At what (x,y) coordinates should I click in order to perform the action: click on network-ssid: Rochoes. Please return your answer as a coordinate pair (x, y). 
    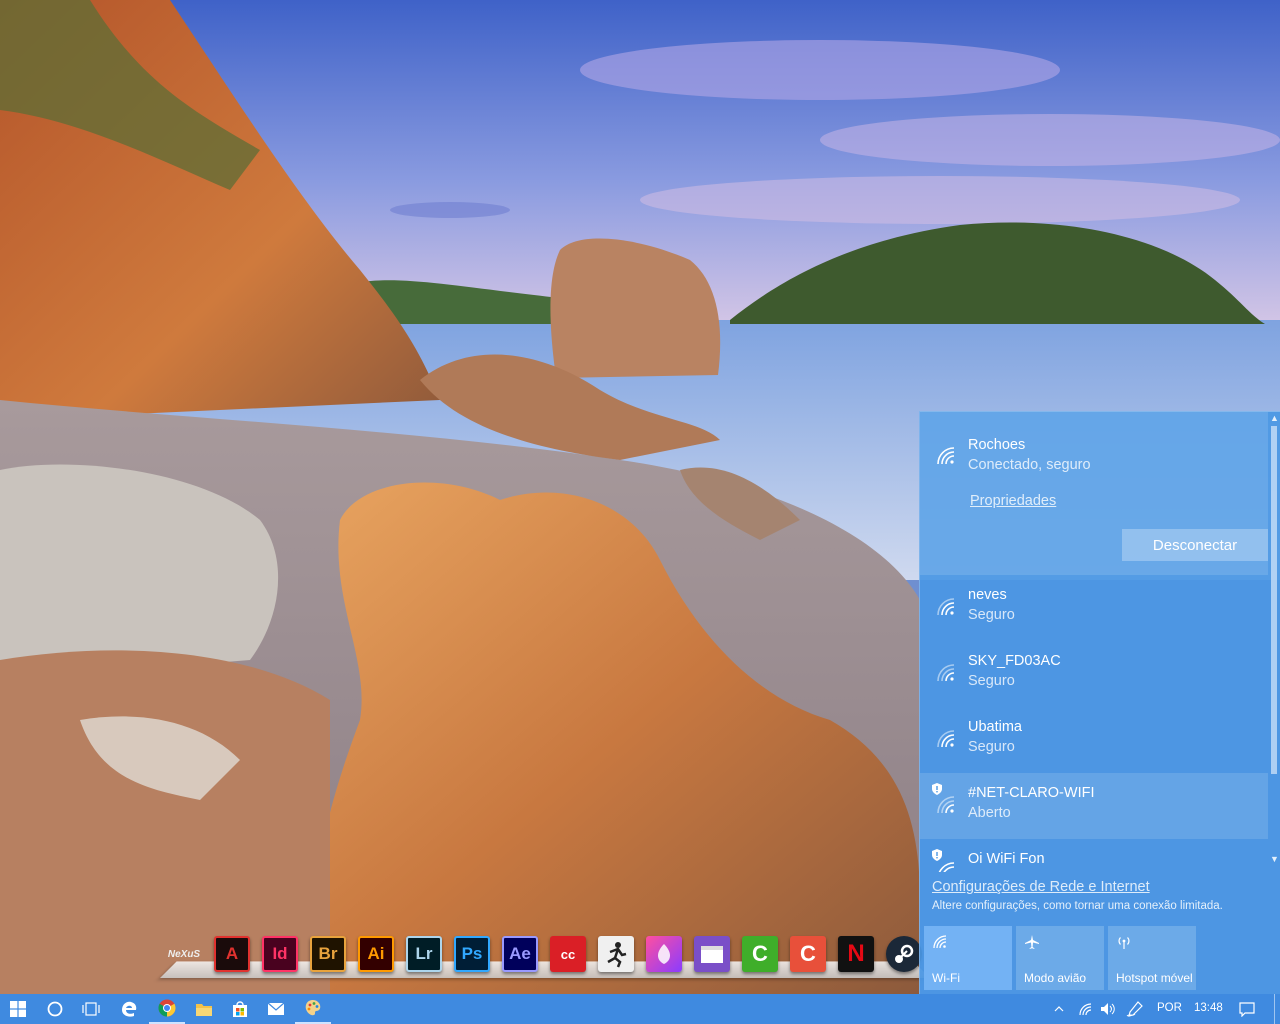
    Looking at the image, I should click on (997, 445).